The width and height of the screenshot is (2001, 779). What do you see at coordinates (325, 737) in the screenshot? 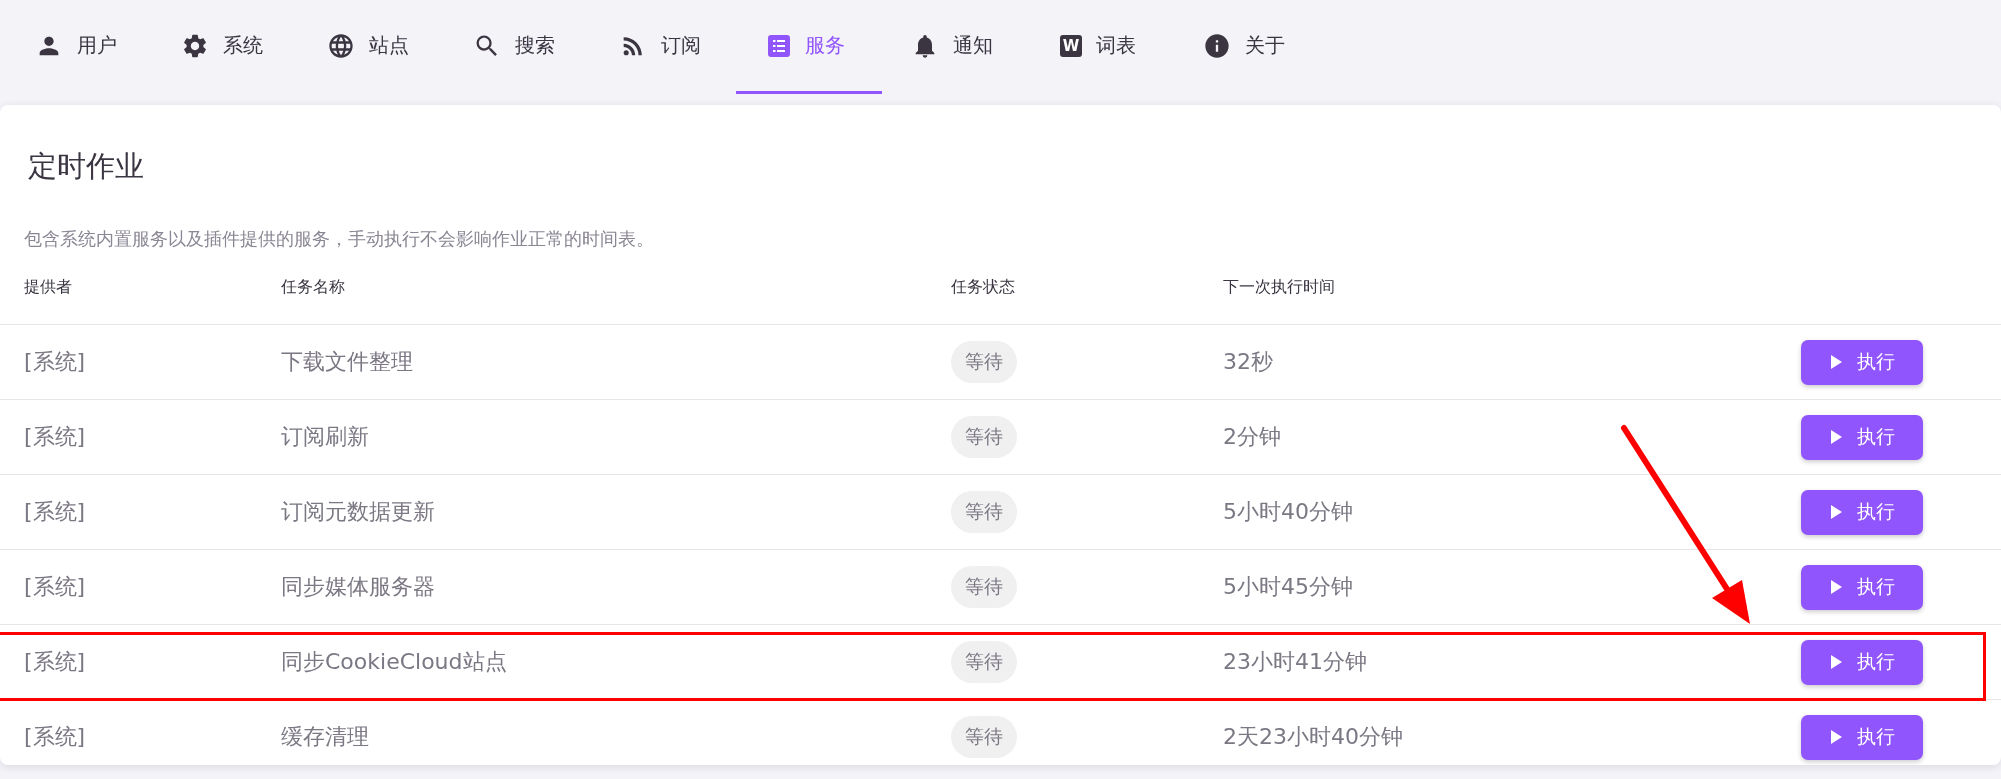
I see `table-cell-text: 缓存清理` at bounding box center [325, 737].